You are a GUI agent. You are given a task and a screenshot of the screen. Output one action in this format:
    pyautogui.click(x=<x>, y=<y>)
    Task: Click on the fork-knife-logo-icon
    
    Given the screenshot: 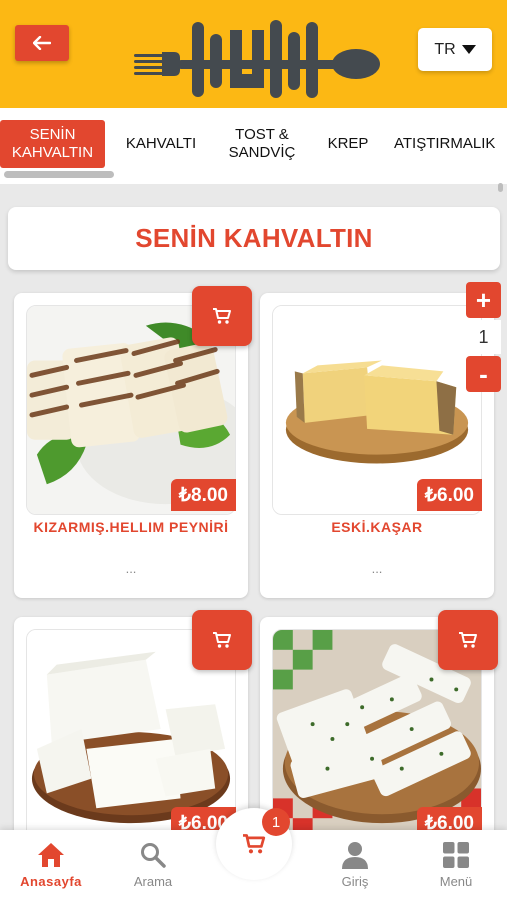 What is the action you would take?
    pyautogui.click(x=257, y=59)
    